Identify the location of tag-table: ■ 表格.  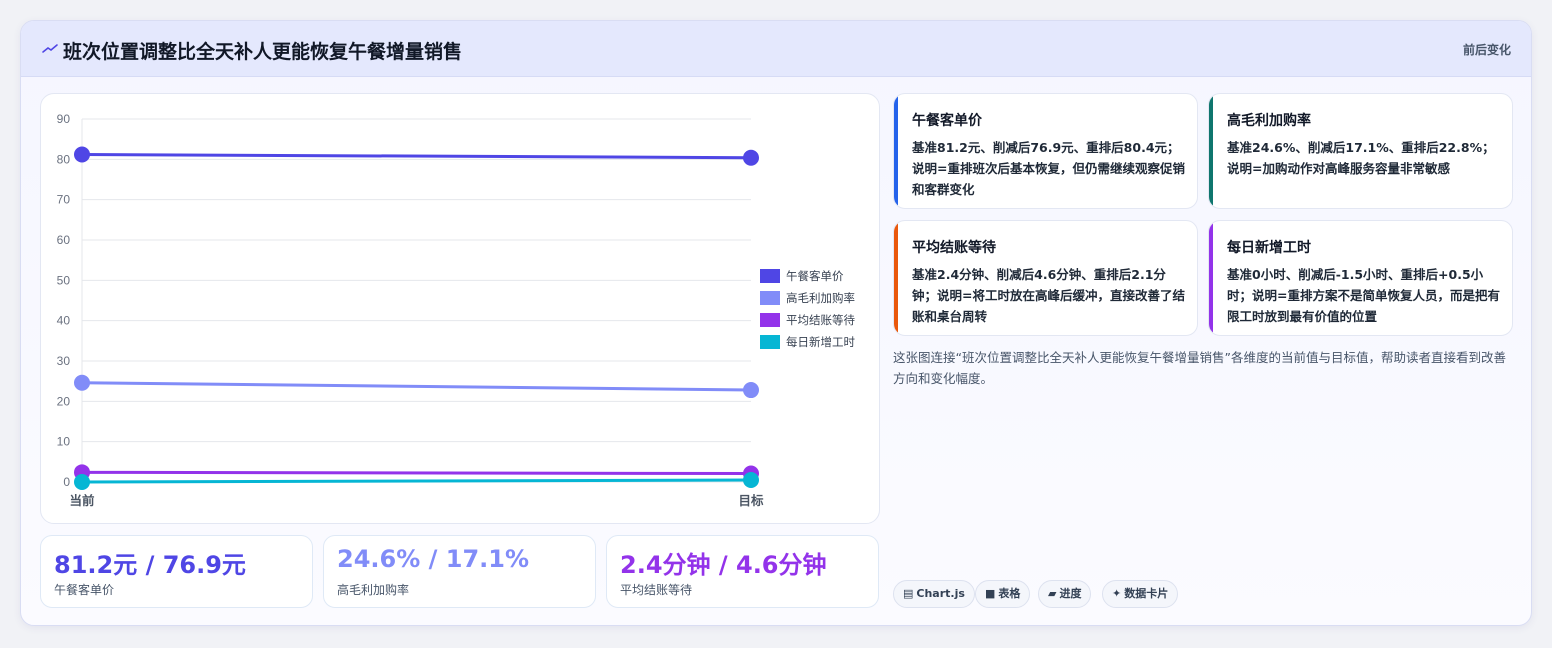
(1003, 594).